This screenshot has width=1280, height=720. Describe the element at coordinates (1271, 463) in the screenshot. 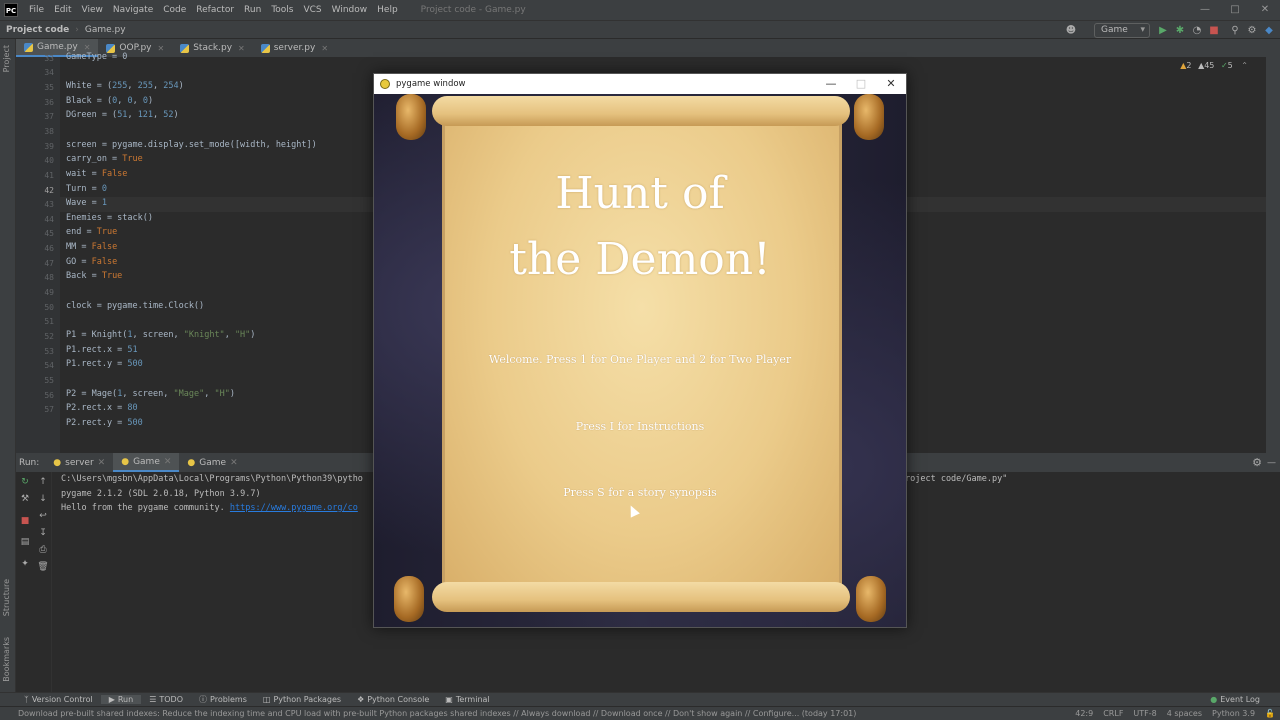

I see `hide-panel-icon: —` at that location.